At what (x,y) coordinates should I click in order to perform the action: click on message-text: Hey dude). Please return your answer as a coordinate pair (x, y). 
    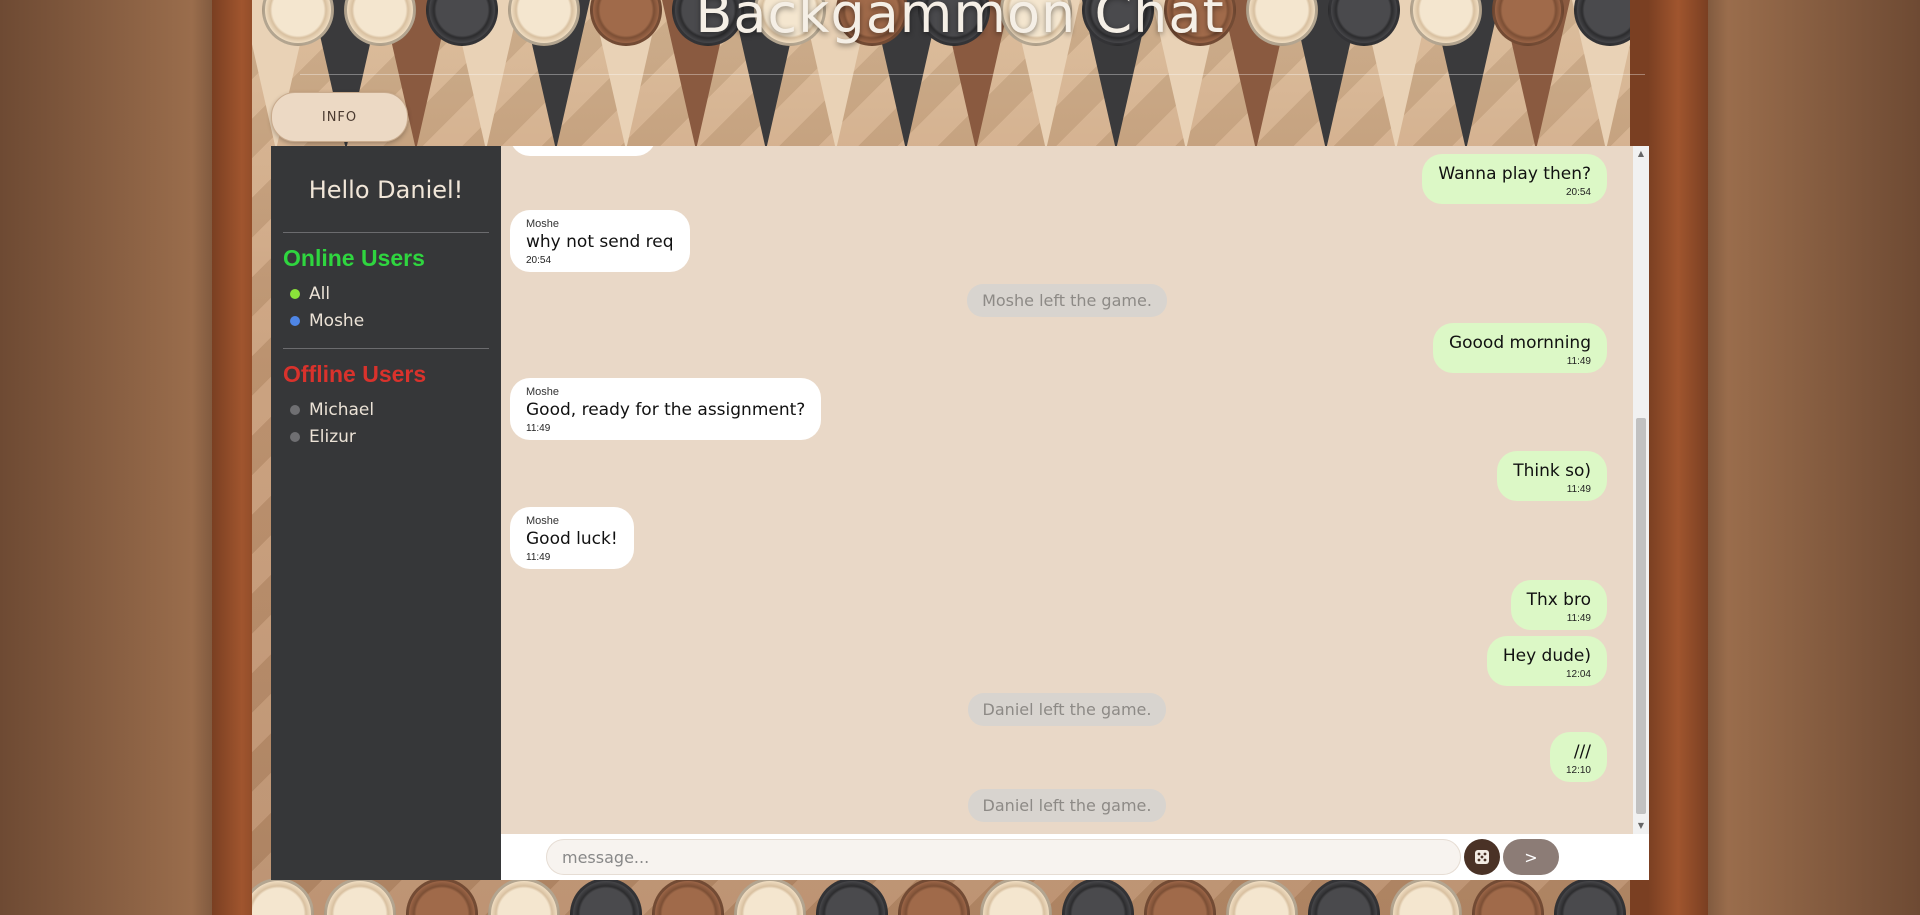
    Looking at the image, I should click on (1546, 656).